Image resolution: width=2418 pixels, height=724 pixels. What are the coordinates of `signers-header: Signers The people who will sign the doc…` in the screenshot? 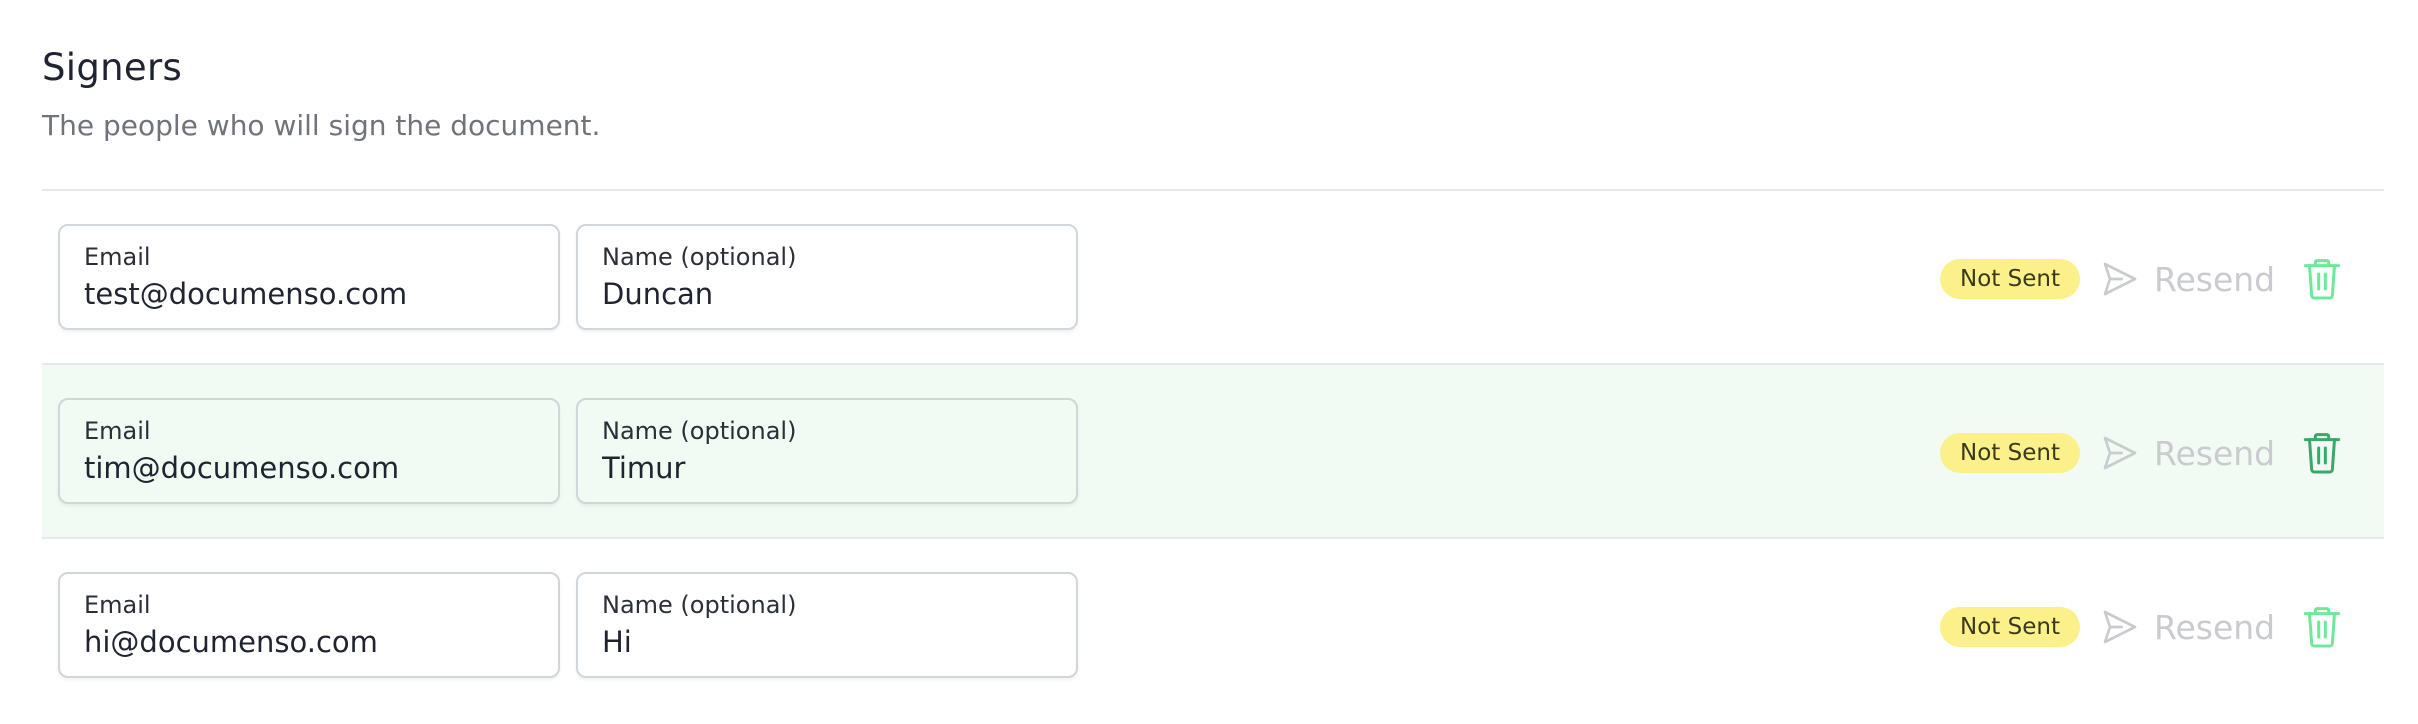 It's located at (321, 93).